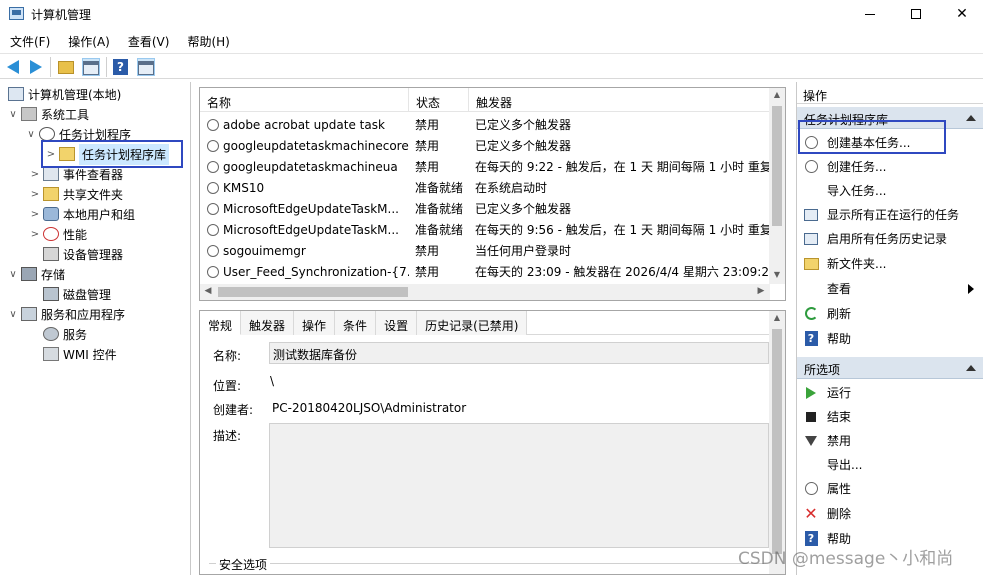 The image size is (983, 575). I want to click on task-row: googleupdatetaskmachinecore 禁用 已定义多个触发器, so click(485, 145).